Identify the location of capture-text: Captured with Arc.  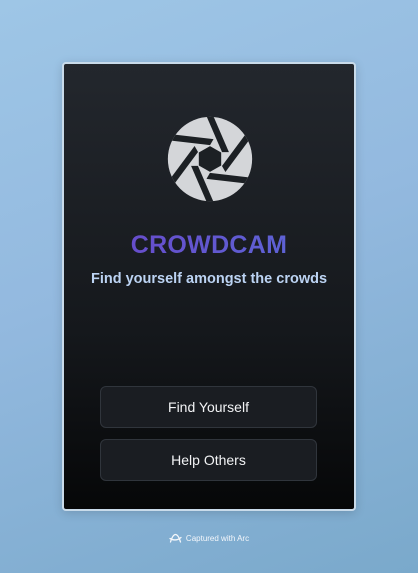
(217, 538).